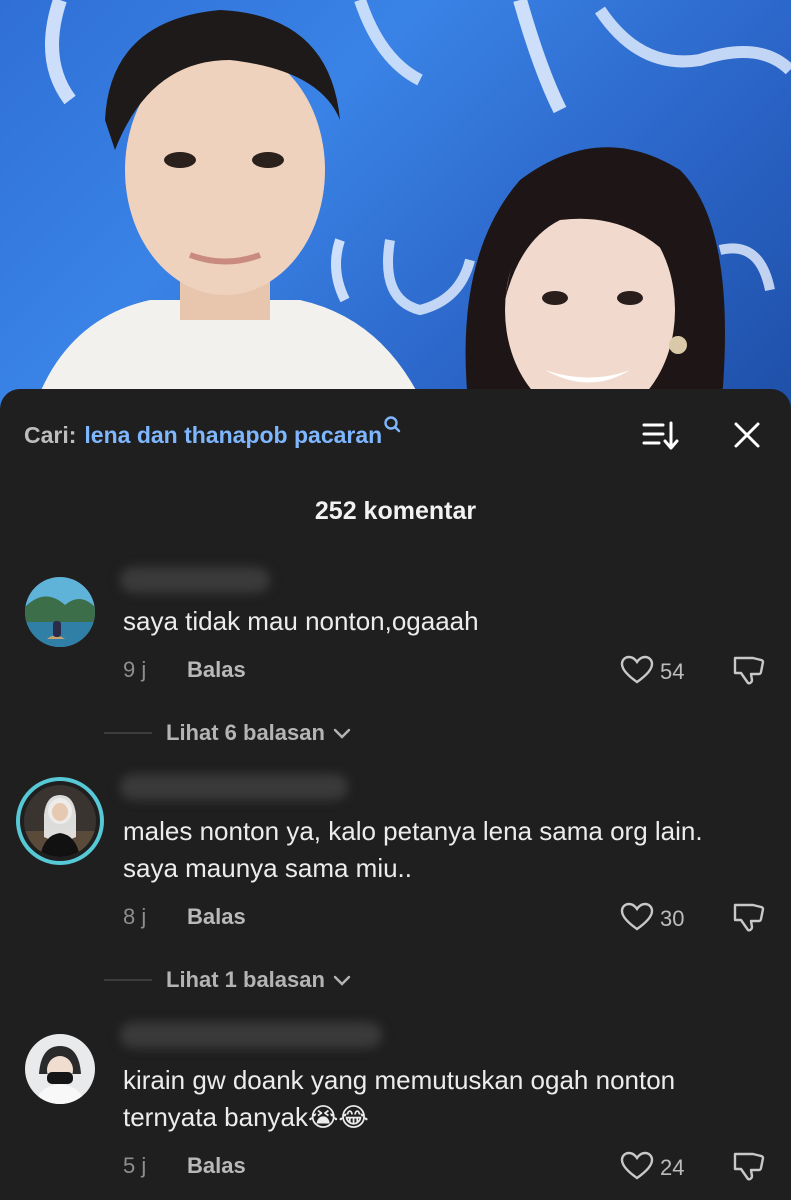 The width and height of the screenshot is (791, 1200). What do you see at coordinates (245, 732) in the screenshot?
I see `view-replies-label: Lihat 6 balasan` at bounding box center [245, 732].